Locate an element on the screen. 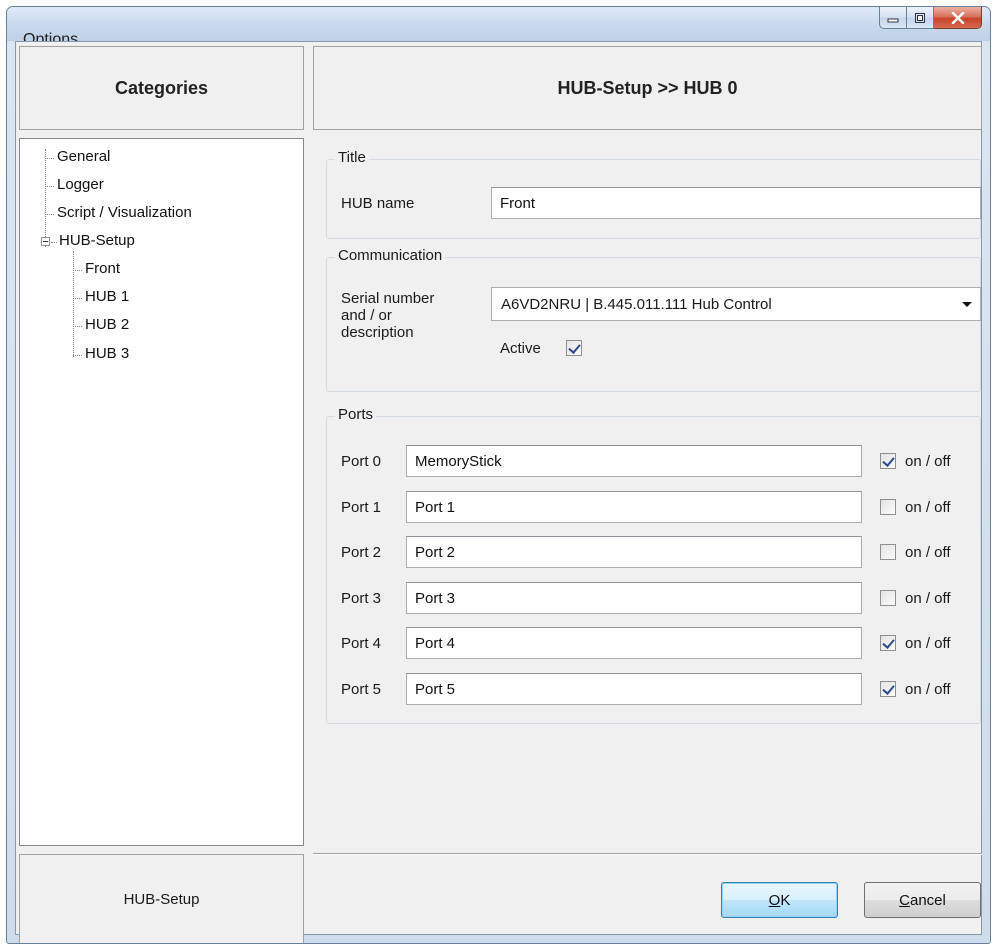 The image size is (997, 950). serial-number-value: A6VD2NRU | B.445.011.111 Hub Control is located at coordinates (636, 304).